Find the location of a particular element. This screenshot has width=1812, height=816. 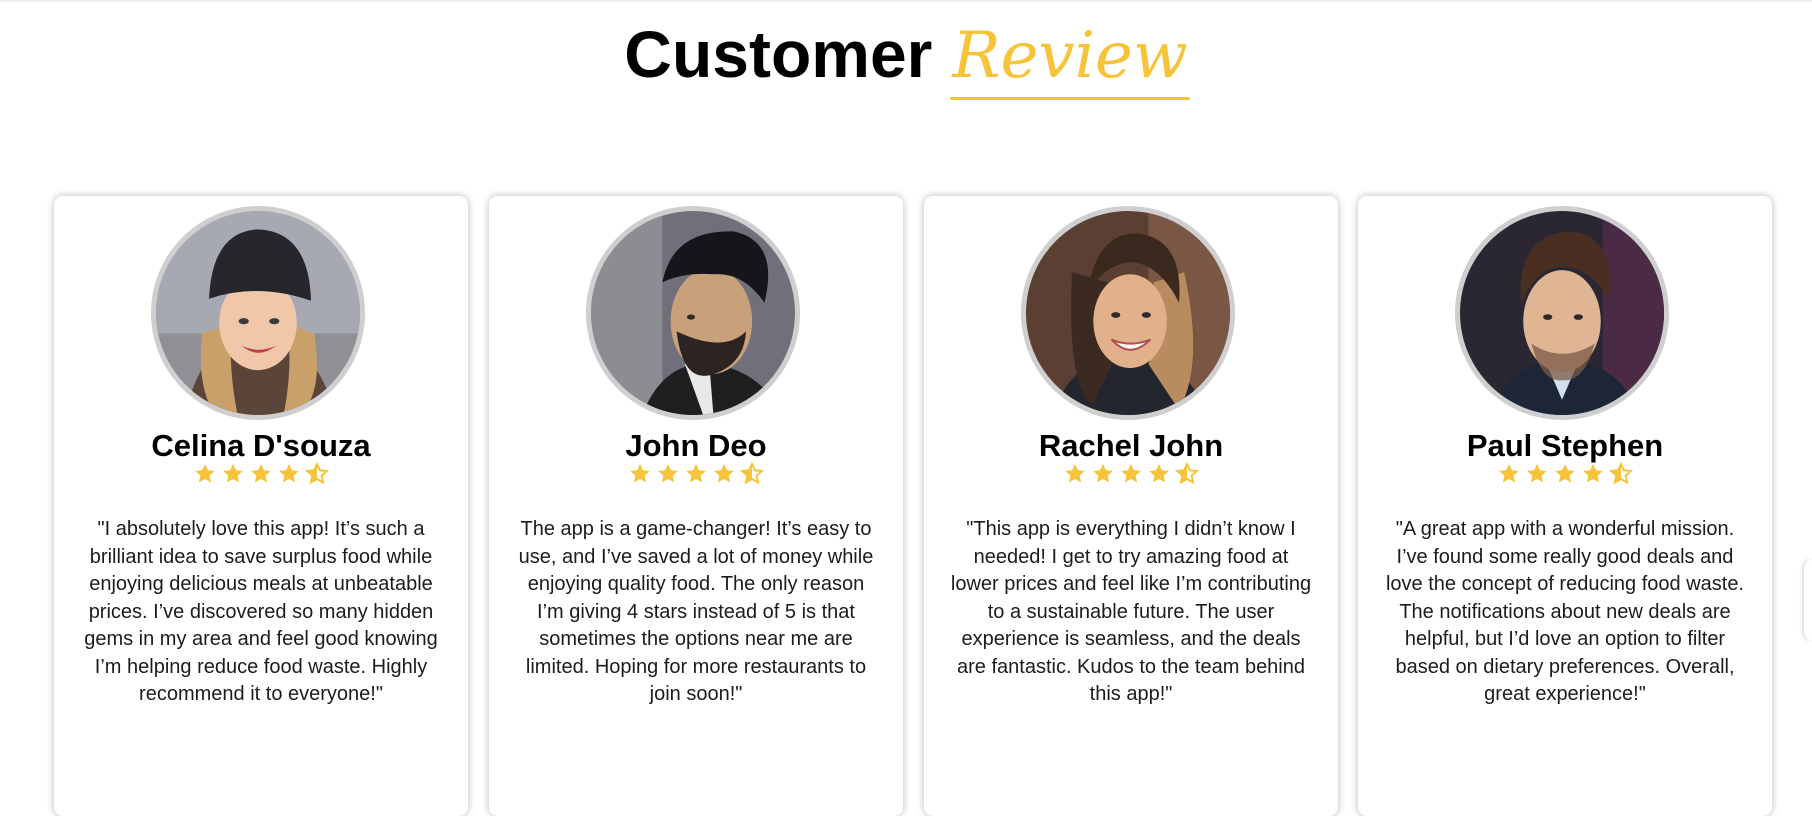

title-main: Customer is located at coordinates (778, 54).